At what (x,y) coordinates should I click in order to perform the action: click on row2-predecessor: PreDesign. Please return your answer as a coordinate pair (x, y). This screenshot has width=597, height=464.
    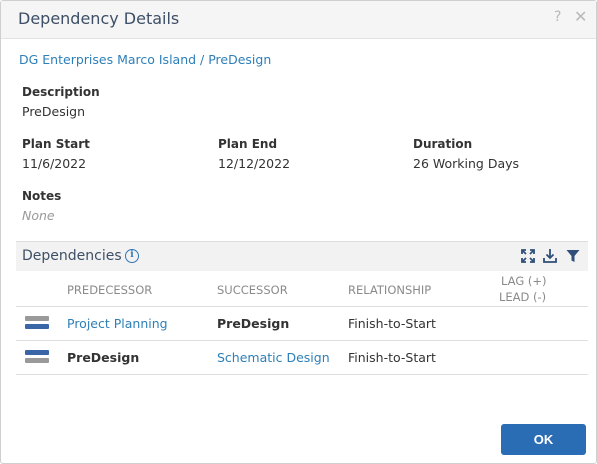
    Looking at the image, I should click on (103, 357).